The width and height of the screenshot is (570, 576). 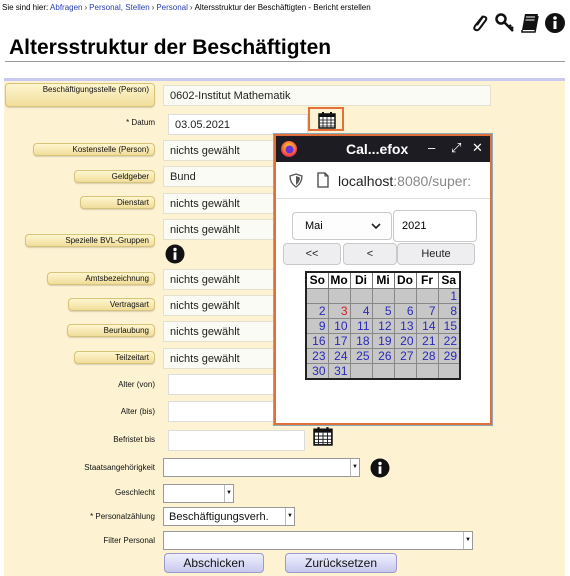 I want to click on url-rest: :8080/super:, so click(x=432, y=181).